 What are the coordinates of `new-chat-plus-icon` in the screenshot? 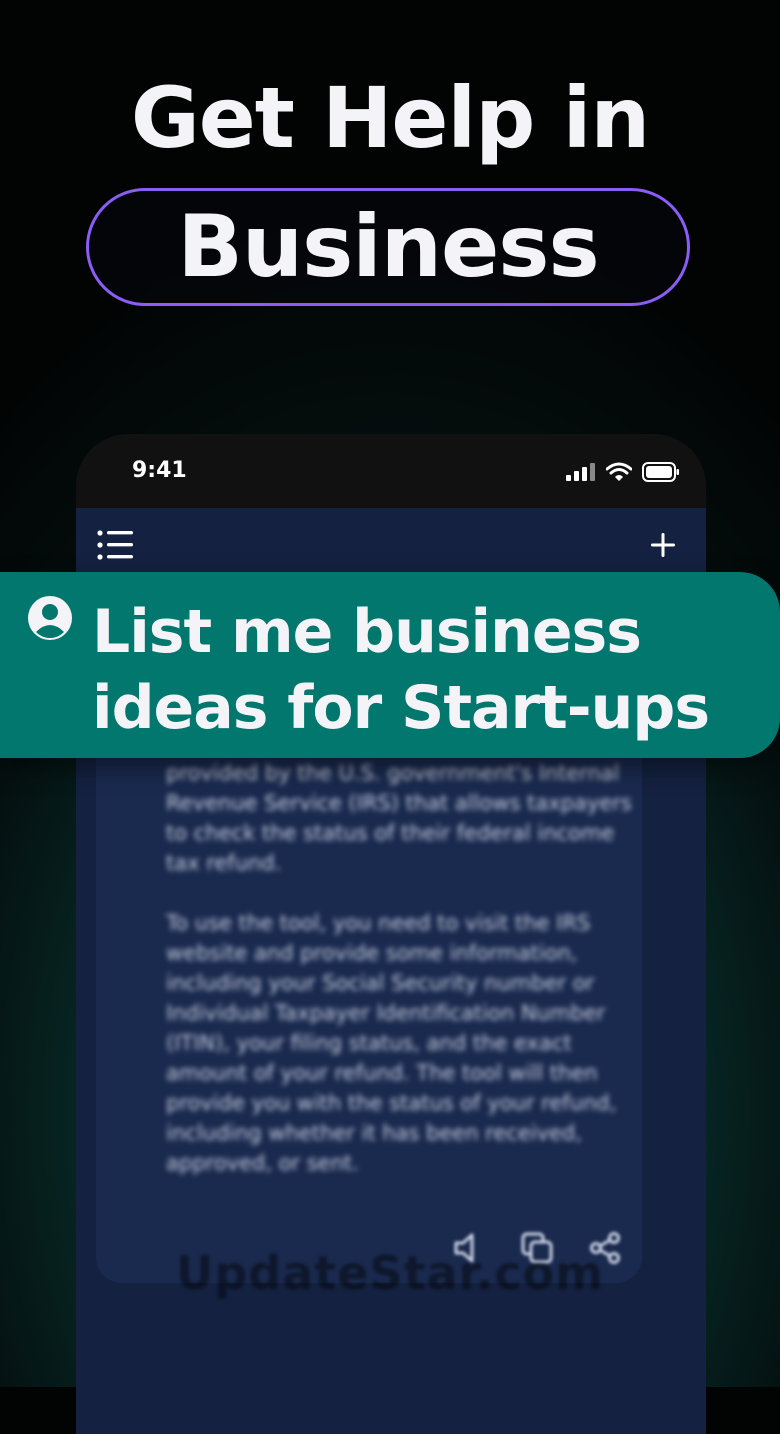 It's located at (663, 545).